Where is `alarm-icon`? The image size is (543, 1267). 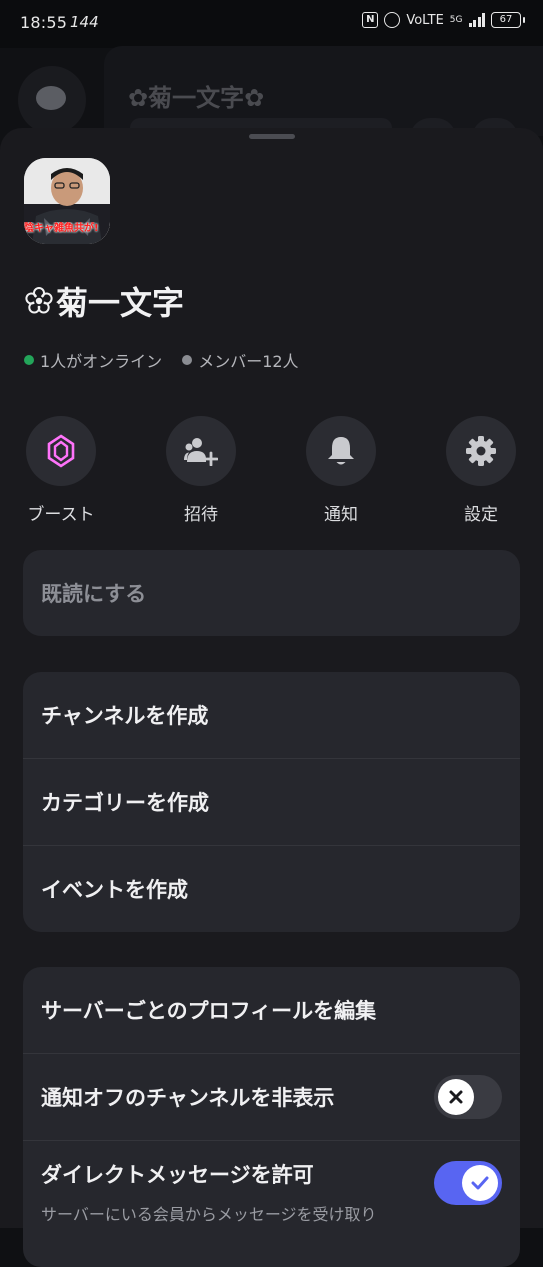 alarm-icon is located at coordinates (392, 20).